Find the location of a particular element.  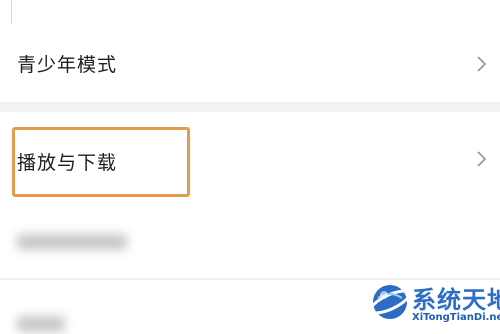

globe-logo-icon is located at coordinates (390, 302).